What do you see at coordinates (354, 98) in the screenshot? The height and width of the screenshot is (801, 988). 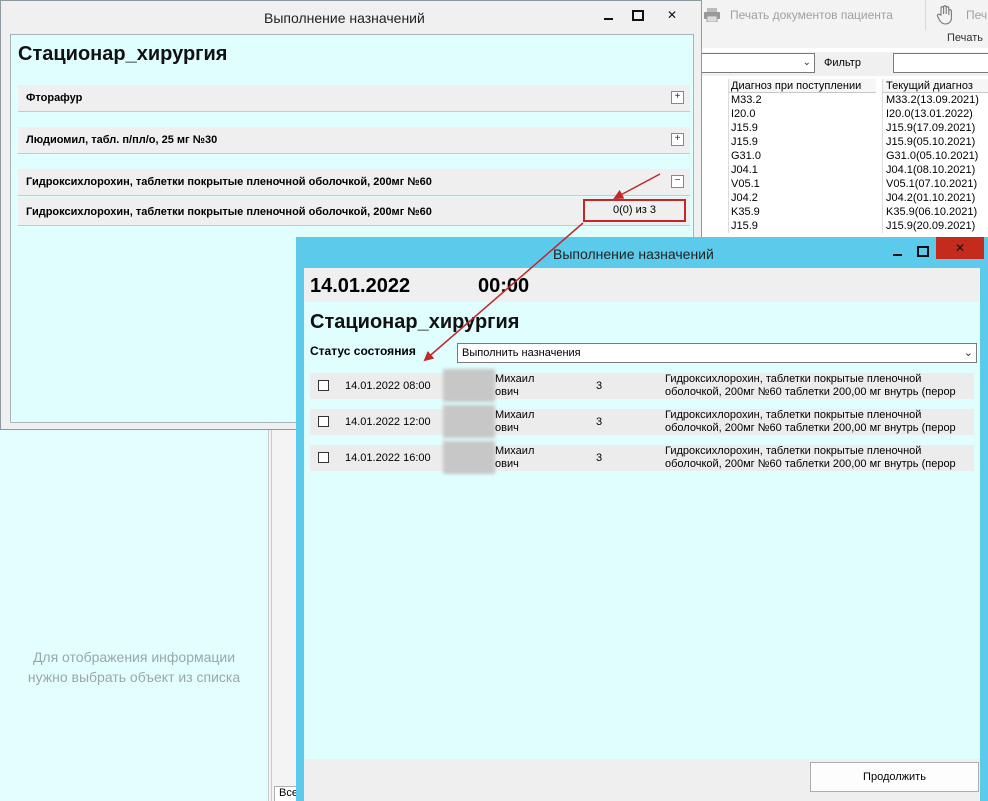 I see `drug-row: Фторафур +` at bounding box center [354, 98].